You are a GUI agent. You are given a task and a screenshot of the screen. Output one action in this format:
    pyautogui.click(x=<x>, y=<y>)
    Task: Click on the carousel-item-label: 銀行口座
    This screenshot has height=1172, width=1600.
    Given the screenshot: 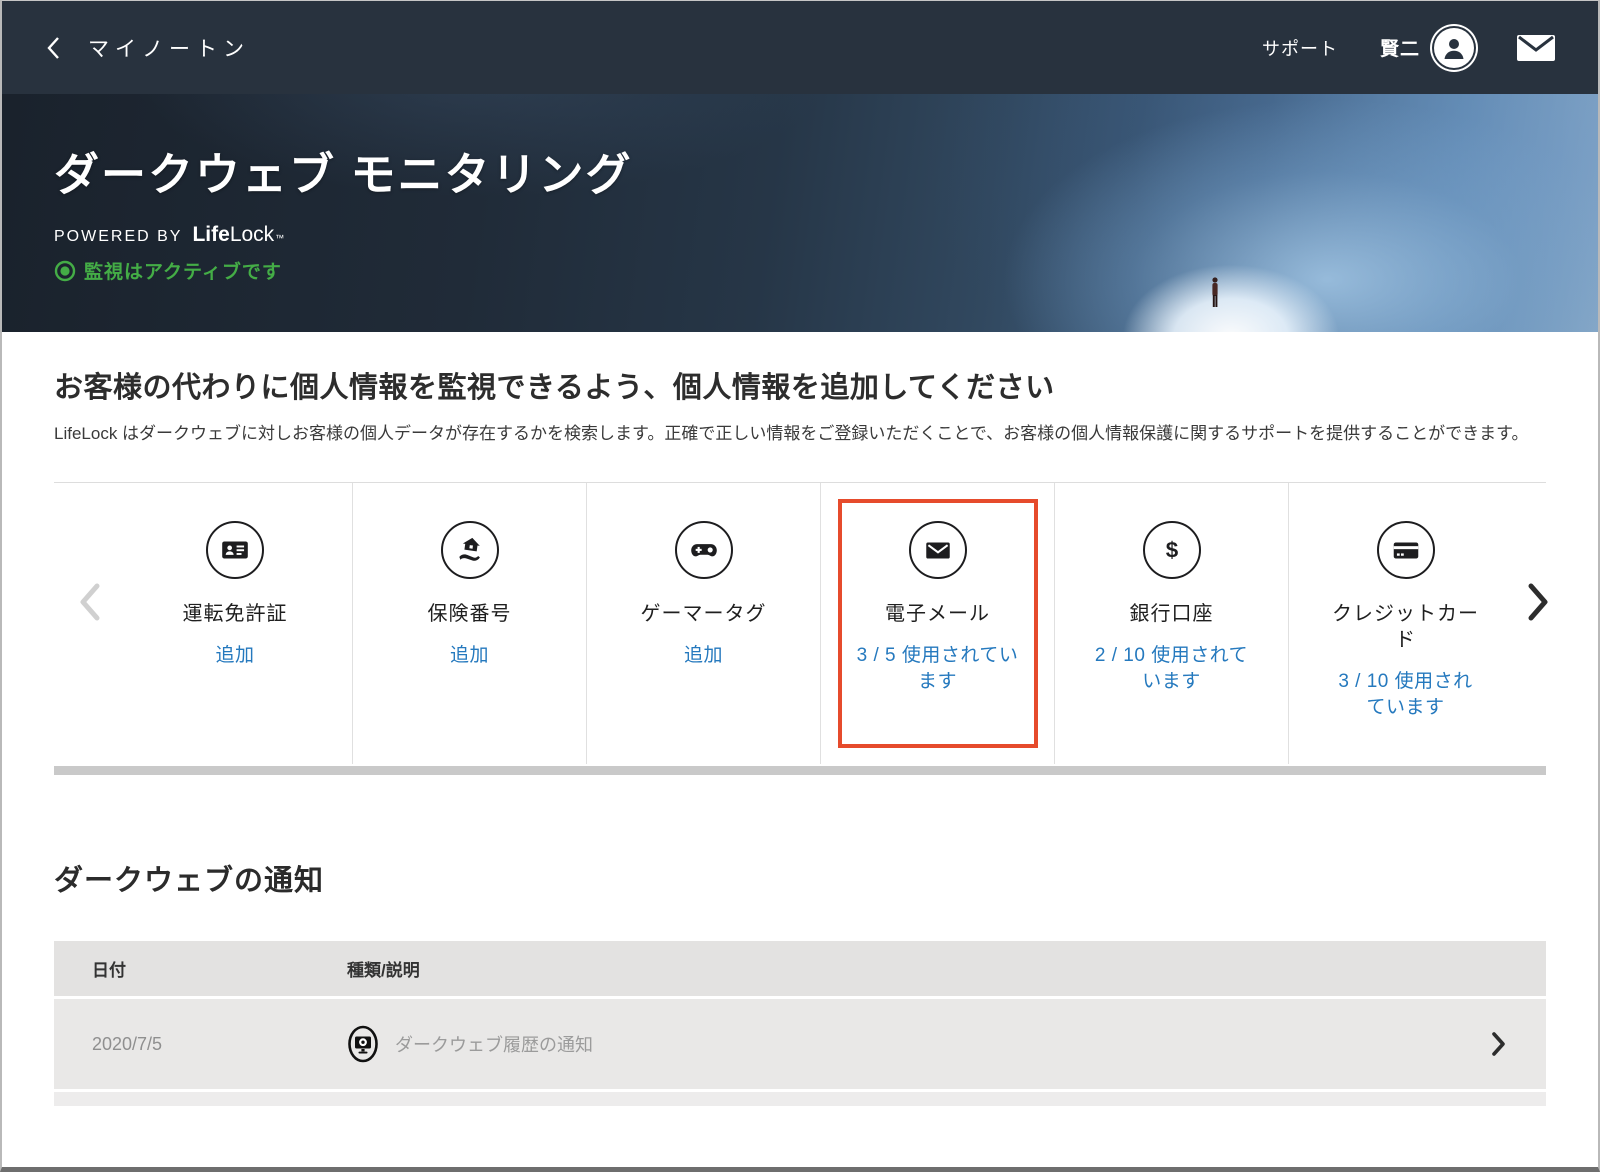 What is the action you would take?
    pyautogui.click(x=1171, y=614)
    